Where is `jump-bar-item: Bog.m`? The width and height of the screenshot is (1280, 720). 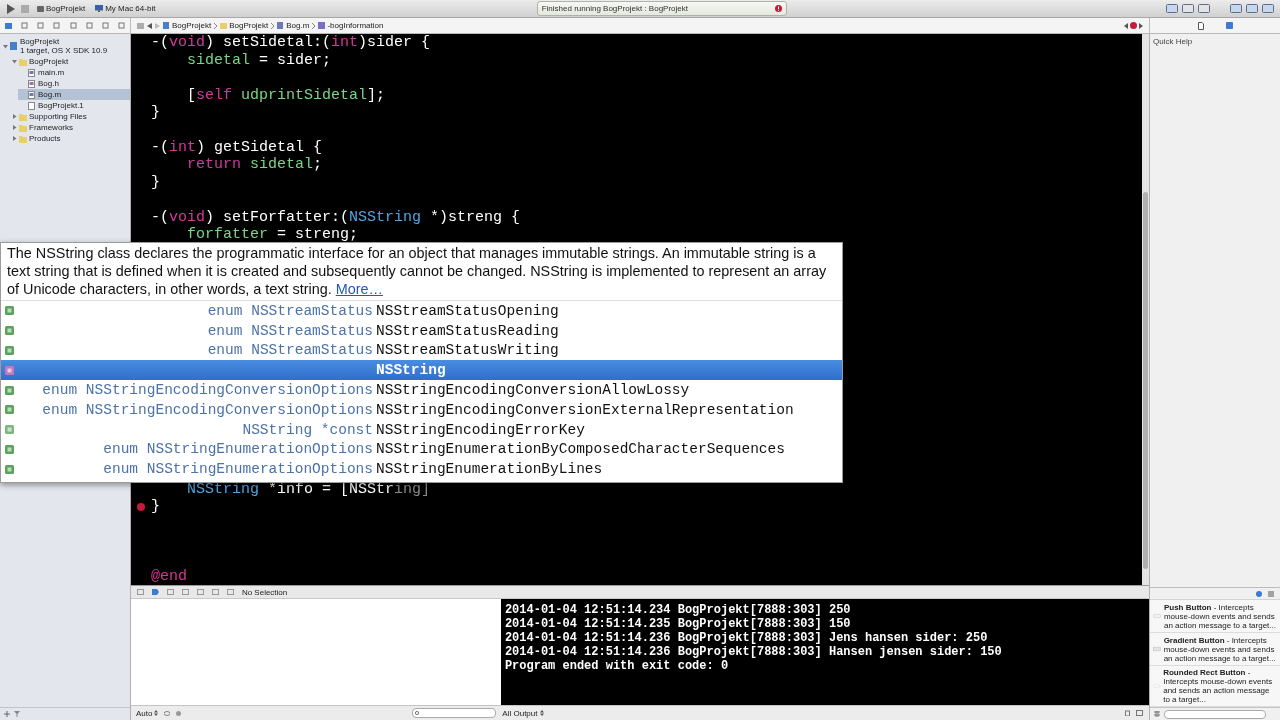
jump-bar-item: Bog.m is located at coordinates (293, 25).